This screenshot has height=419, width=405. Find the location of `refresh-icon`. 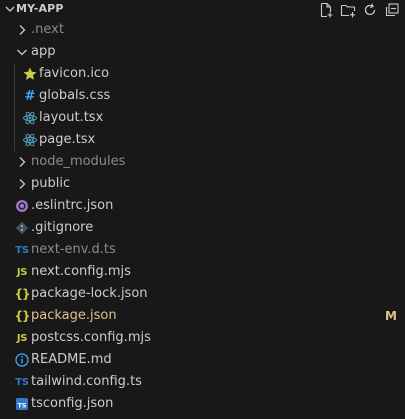

refresh-icon is located at coordinates (370, 10).